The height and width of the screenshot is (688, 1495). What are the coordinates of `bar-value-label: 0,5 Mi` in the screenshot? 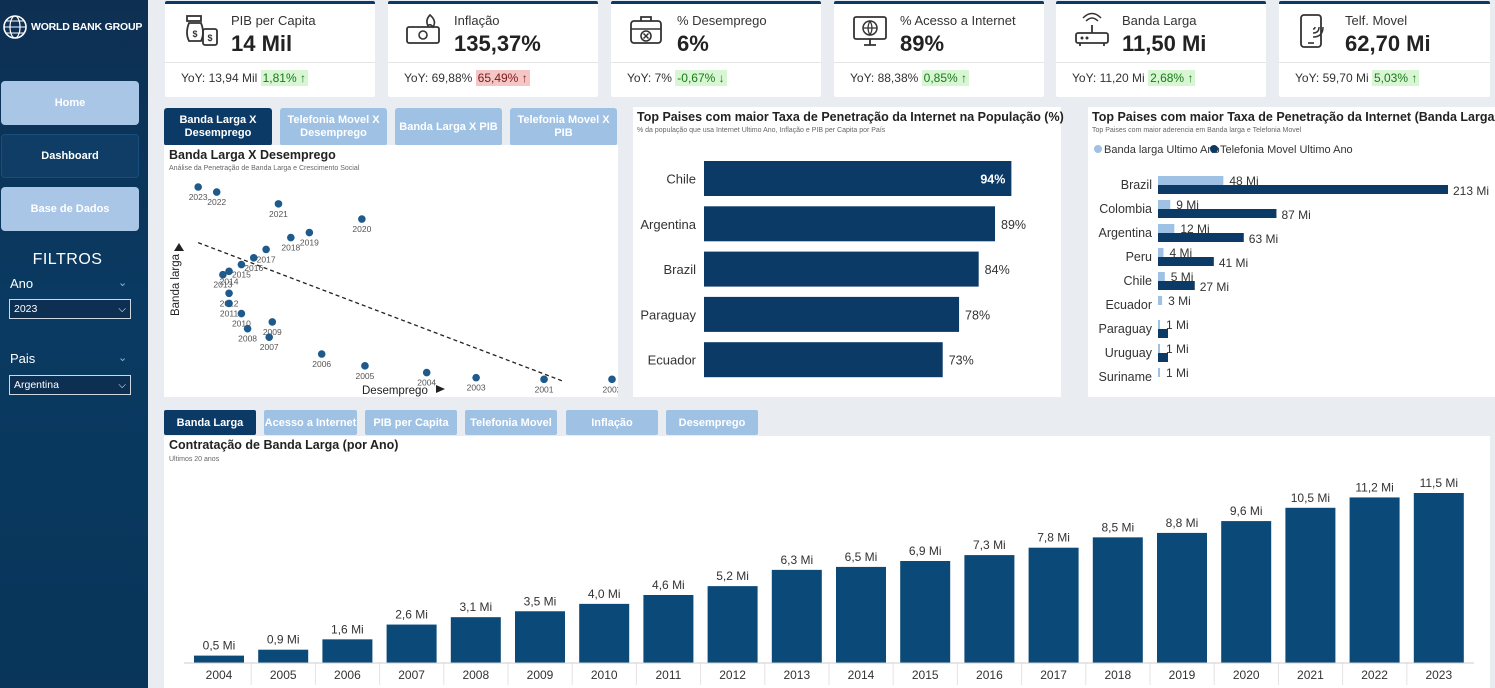 It's located at (219, 646).